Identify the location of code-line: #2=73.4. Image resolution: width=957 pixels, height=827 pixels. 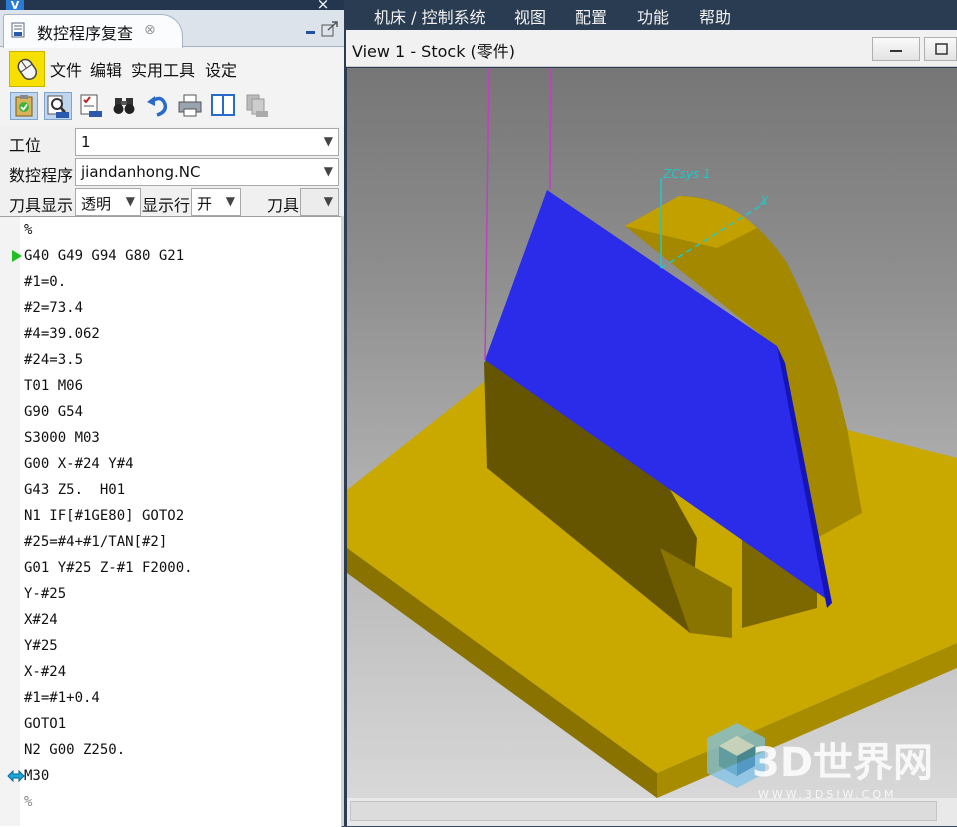
(53, 308).